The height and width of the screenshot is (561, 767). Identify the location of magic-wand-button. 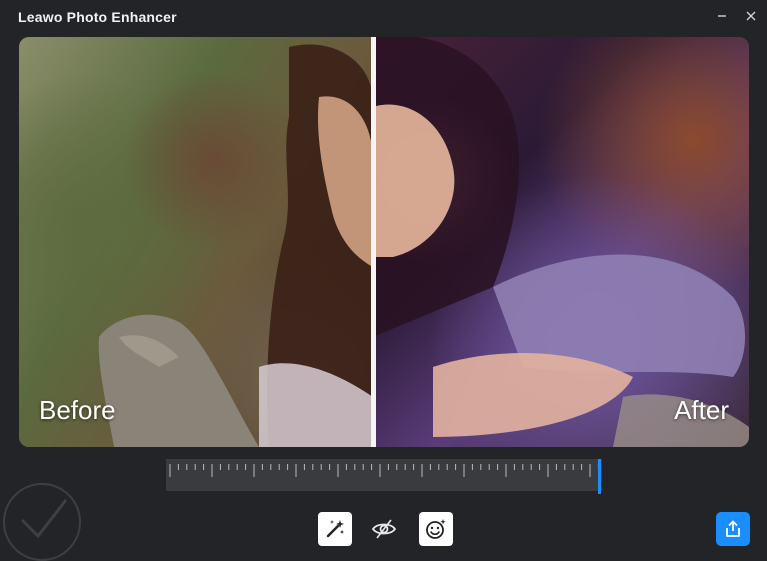
(335, 529).